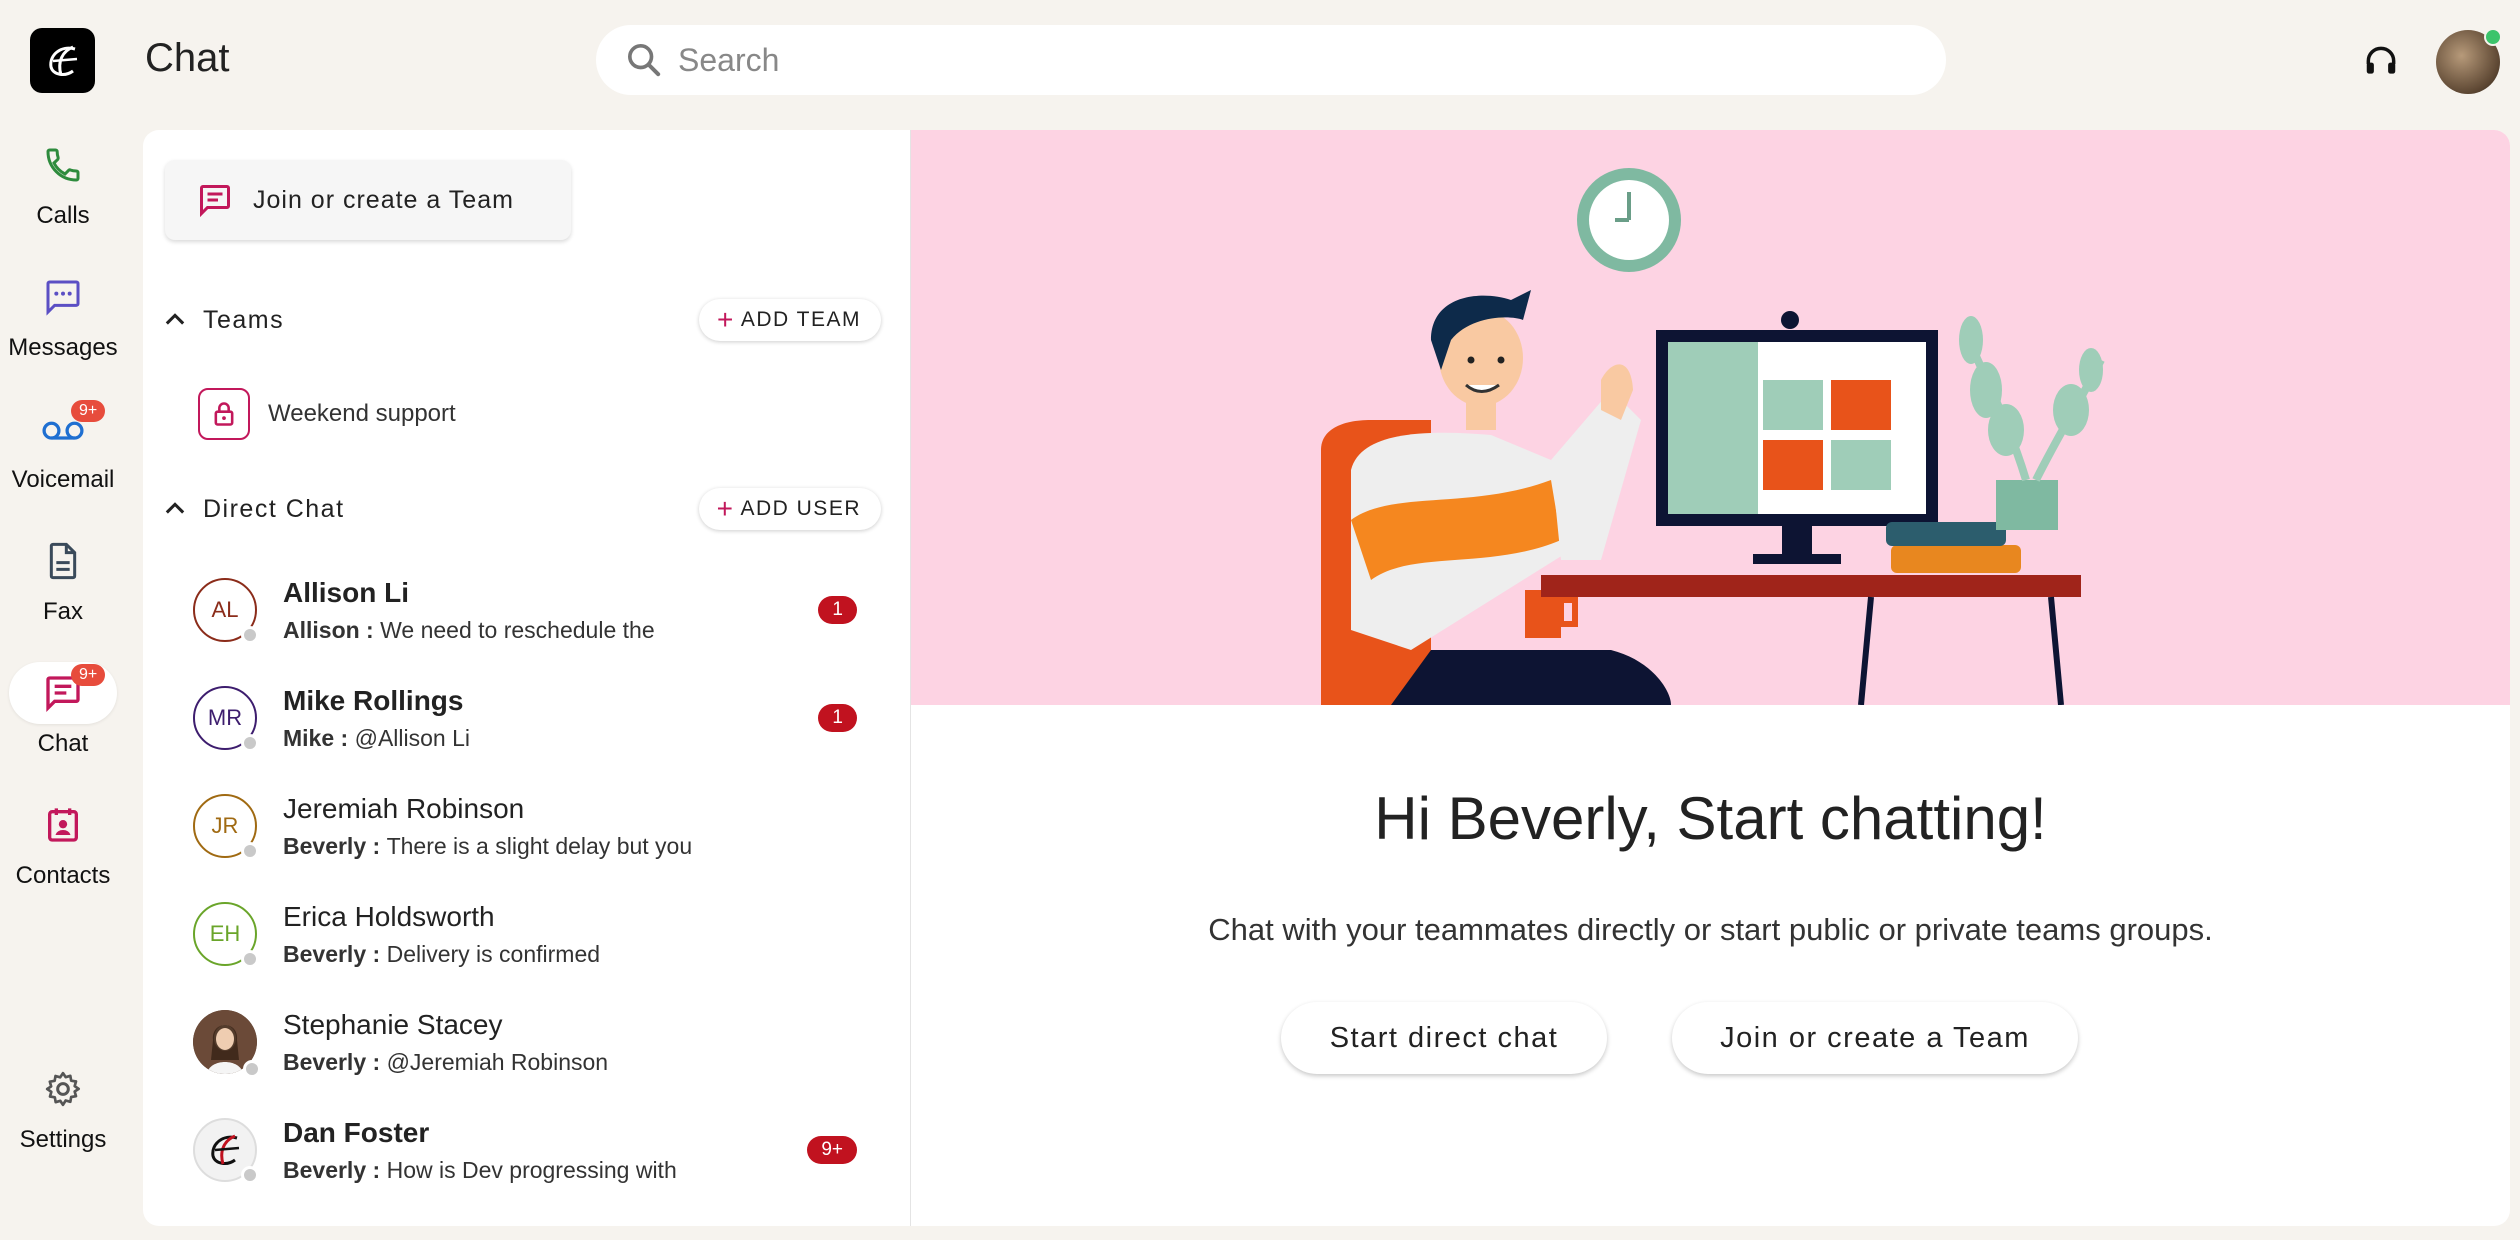 This screenshot has width=2520, height=1240. What do you see at coordinates (2381, 61) in the screenshot?
I see `headset-icon` at bounding box center [2381, 61].